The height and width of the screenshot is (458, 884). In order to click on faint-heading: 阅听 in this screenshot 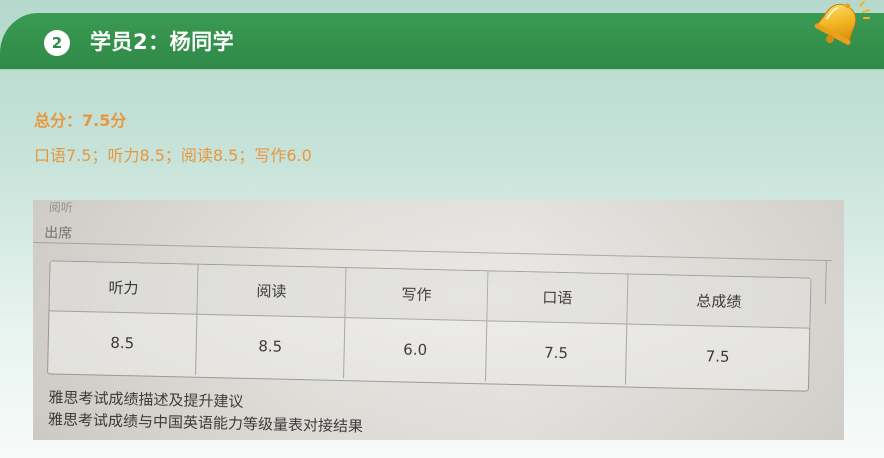, I will do `click(61, 207)`.